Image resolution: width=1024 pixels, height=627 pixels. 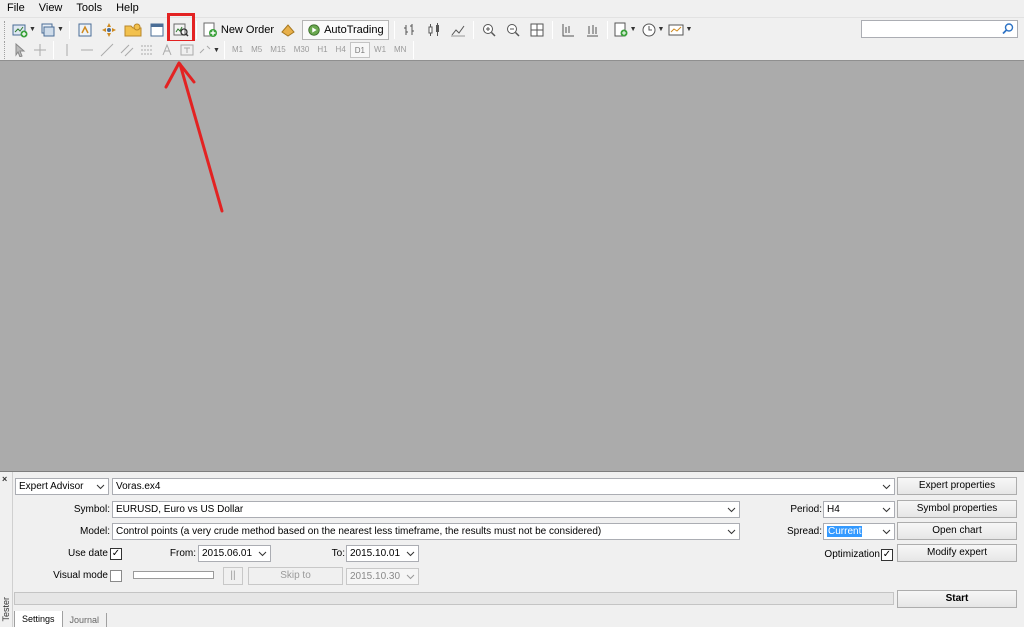 I want to click on start-button: Start, so click(x=957, y=599).